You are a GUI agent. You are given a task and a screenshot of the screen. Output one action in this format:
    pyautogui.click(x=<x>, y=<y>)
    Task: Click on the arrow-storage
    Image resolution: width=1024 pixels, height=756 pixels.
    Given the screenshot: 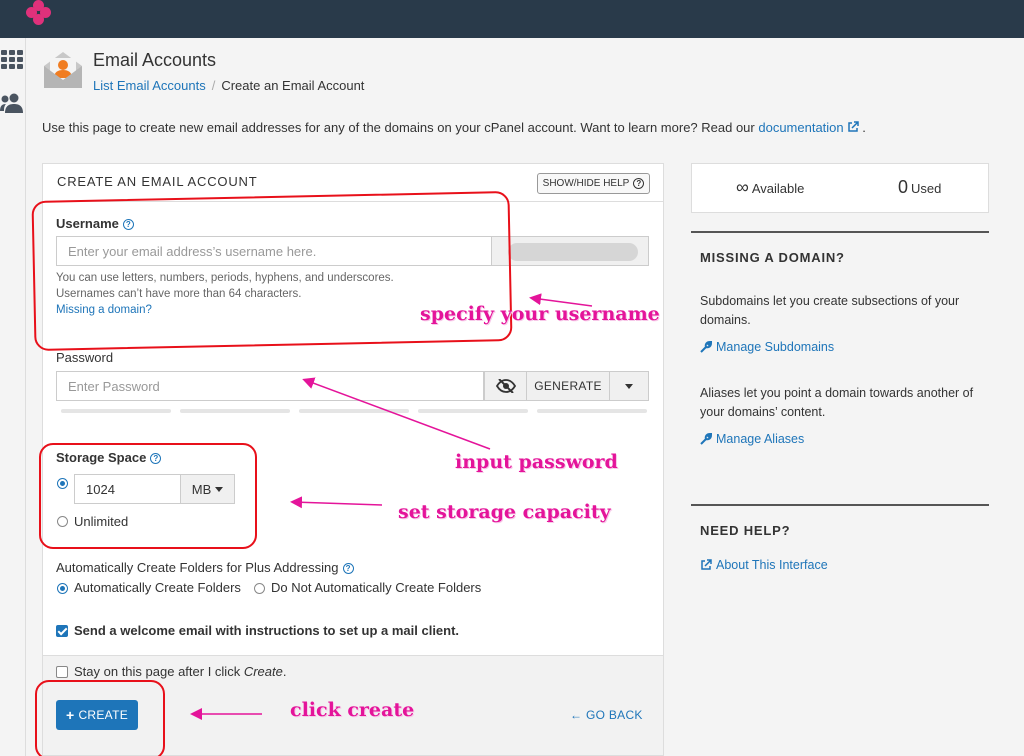 What is the action you would take?
    pyautogui.click(x=336, y=502)
    